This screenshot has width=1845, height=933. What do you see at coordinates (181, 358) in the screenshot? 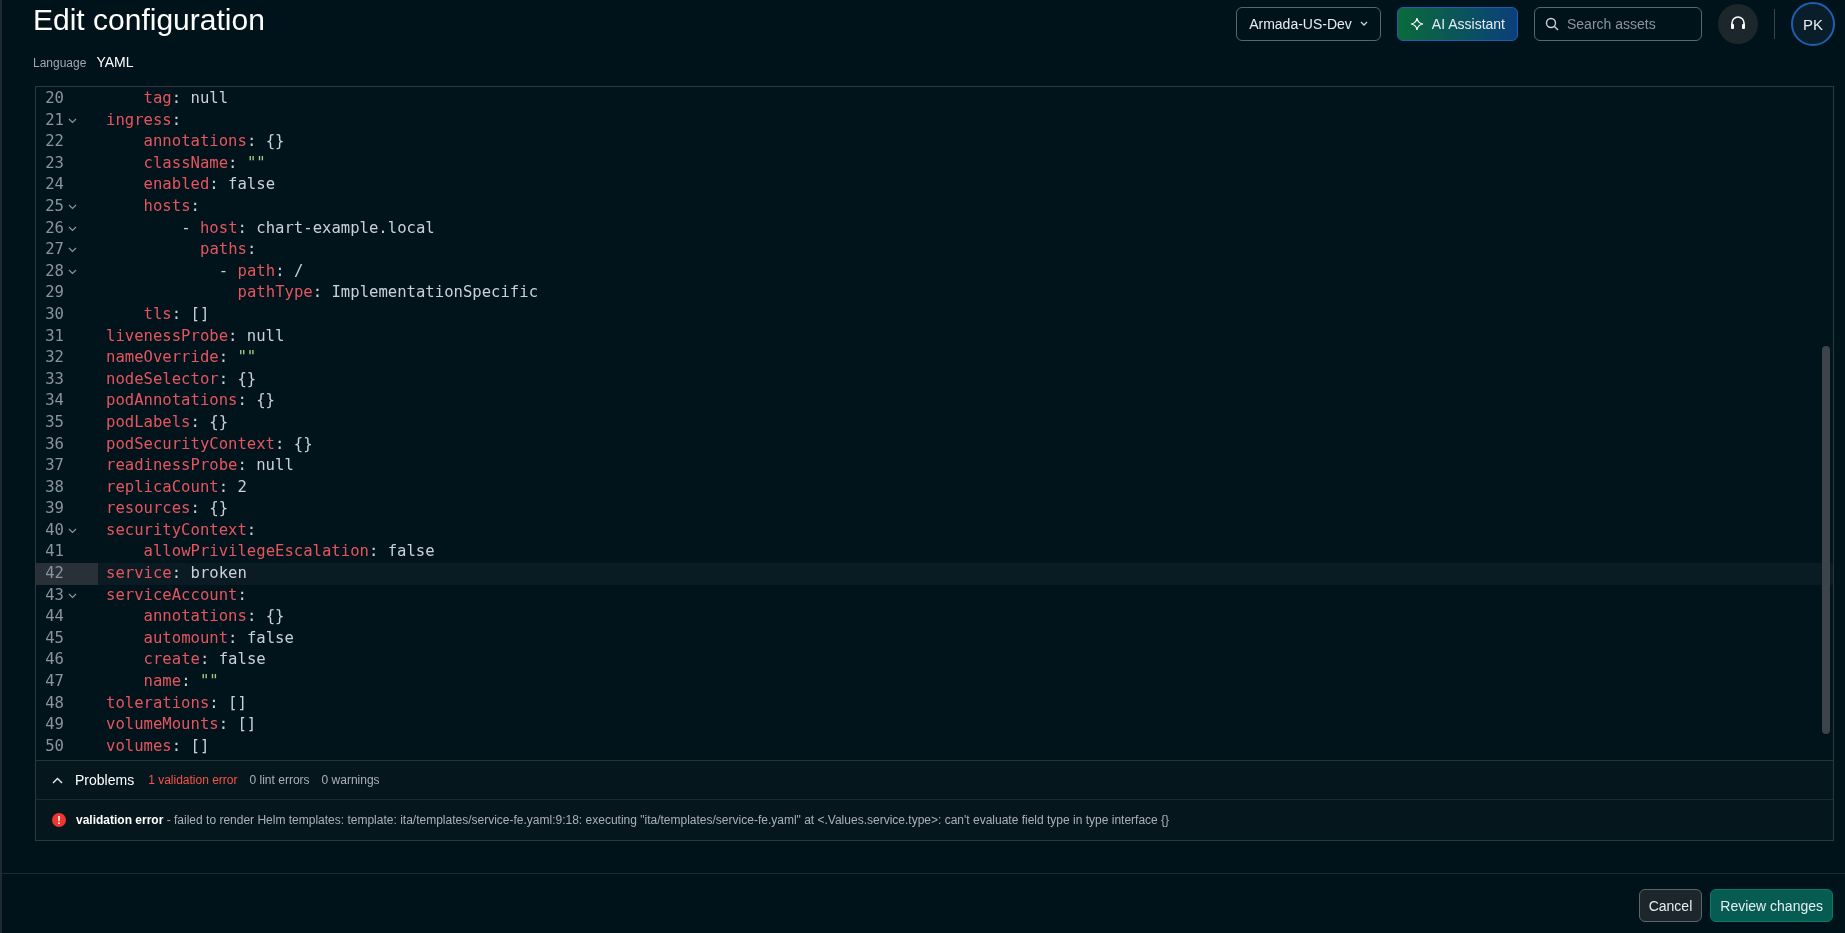
I see `code-text: nameOverride: ""` at bounding box center [181, 358].